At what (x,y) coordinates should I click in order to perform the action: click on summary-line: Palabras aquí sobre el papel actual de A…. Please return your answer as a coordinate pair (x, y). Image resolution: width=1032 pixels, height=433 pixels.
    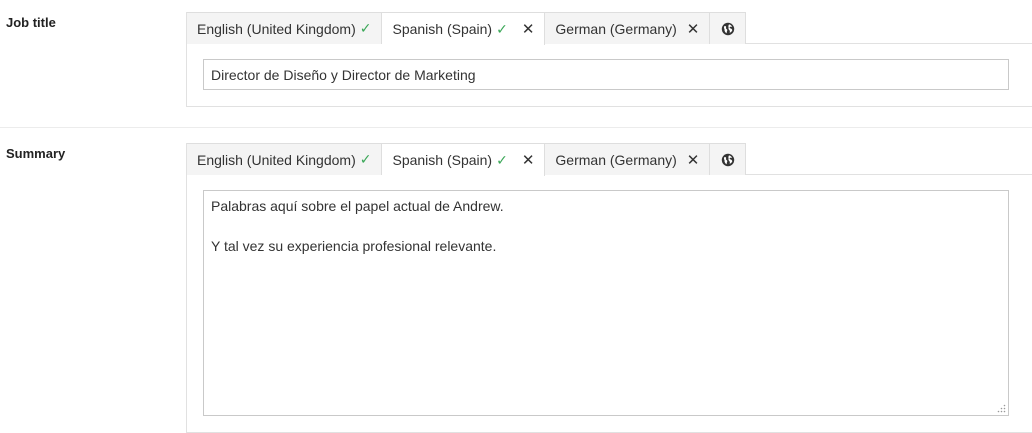
    Looking at the image, I should click on (357, 206).